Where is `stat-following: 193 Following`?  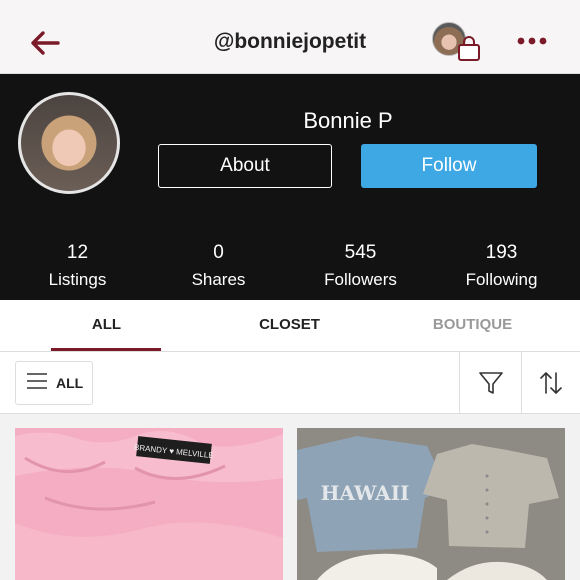
stat-following: 193 Following is located at coordinates (501, 266).